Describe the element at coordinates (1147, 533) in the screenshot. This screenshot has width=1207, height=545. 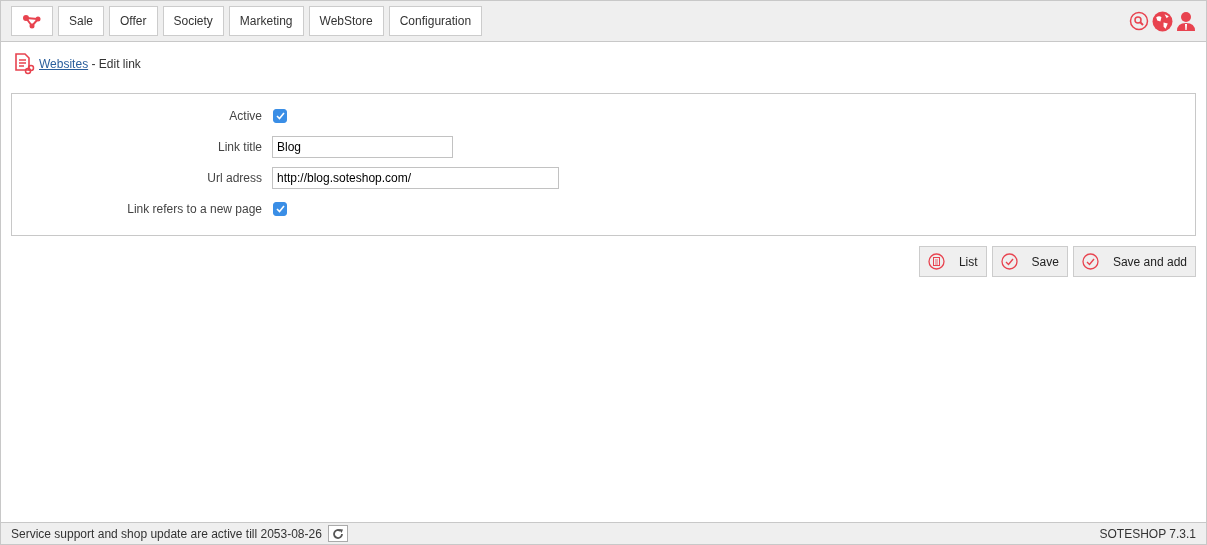
I see `version-text: SOTESHOP 7.3.1` at that location.